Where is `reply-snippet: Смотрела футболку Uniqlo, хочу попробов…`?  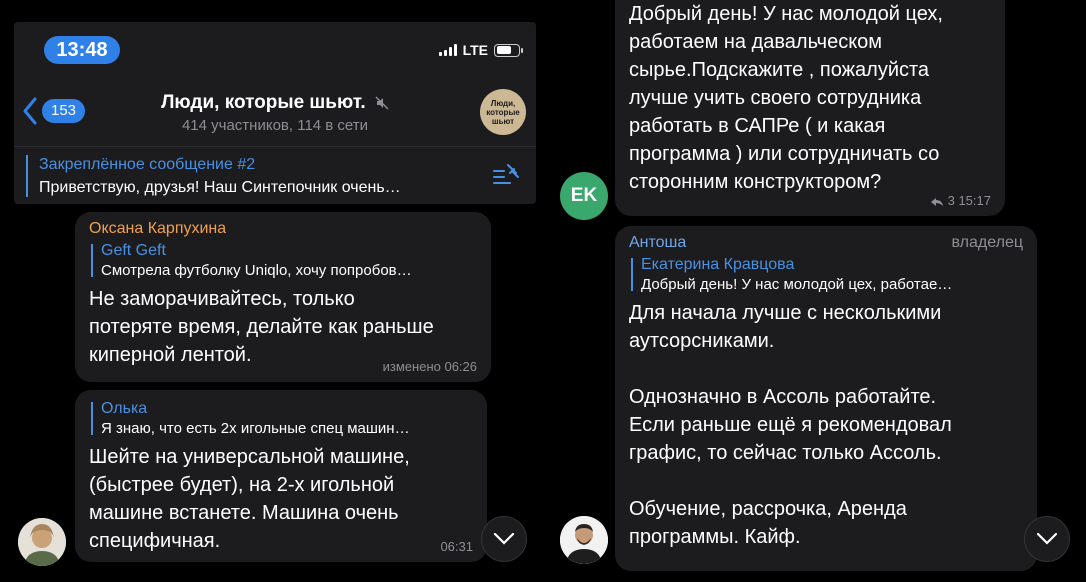 reply-snippet: Смотрела футболку Uniqlo, хочу попробов… is located at coordinates (256, 270).